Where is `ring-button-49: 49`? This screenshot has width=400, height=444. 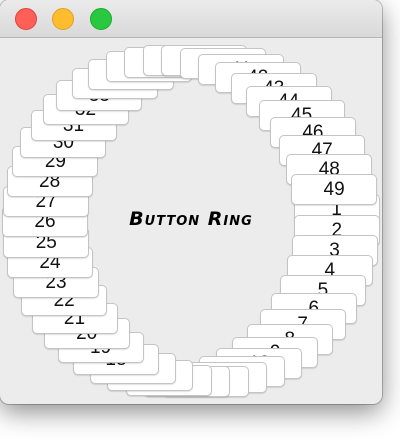 ring-button-49: 49 is located at coordinates (334, 189).